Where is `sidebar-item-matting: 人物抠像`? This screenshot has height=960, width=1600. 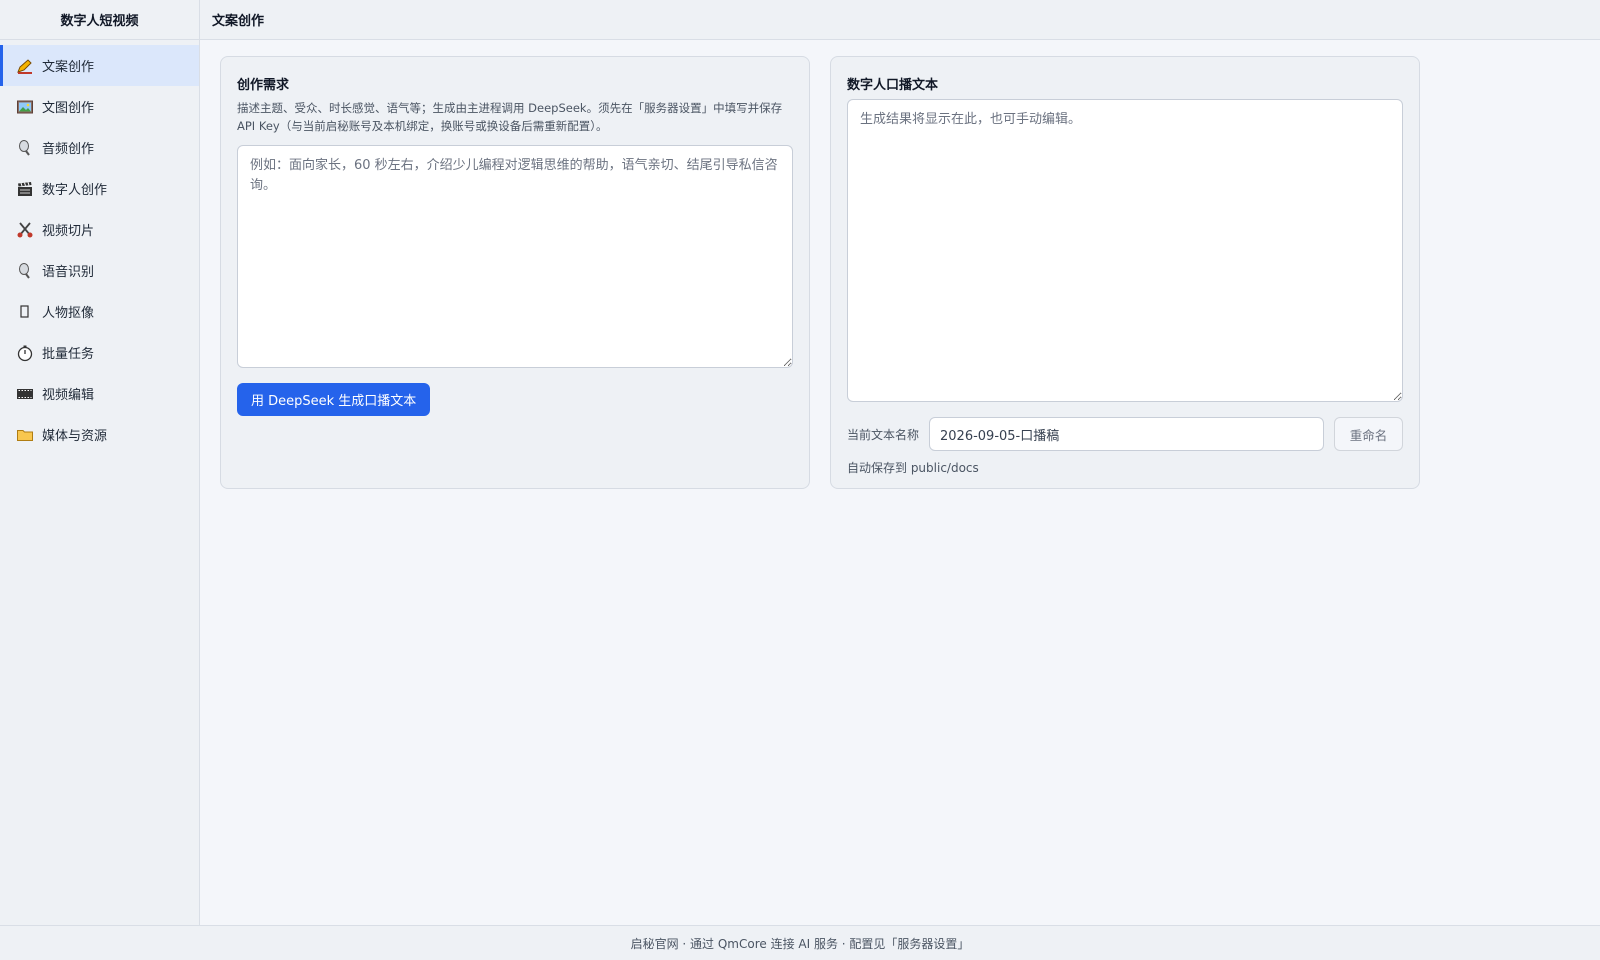
sidebar-item-matting: 人物抠像 is located at coordinates (99, 311).